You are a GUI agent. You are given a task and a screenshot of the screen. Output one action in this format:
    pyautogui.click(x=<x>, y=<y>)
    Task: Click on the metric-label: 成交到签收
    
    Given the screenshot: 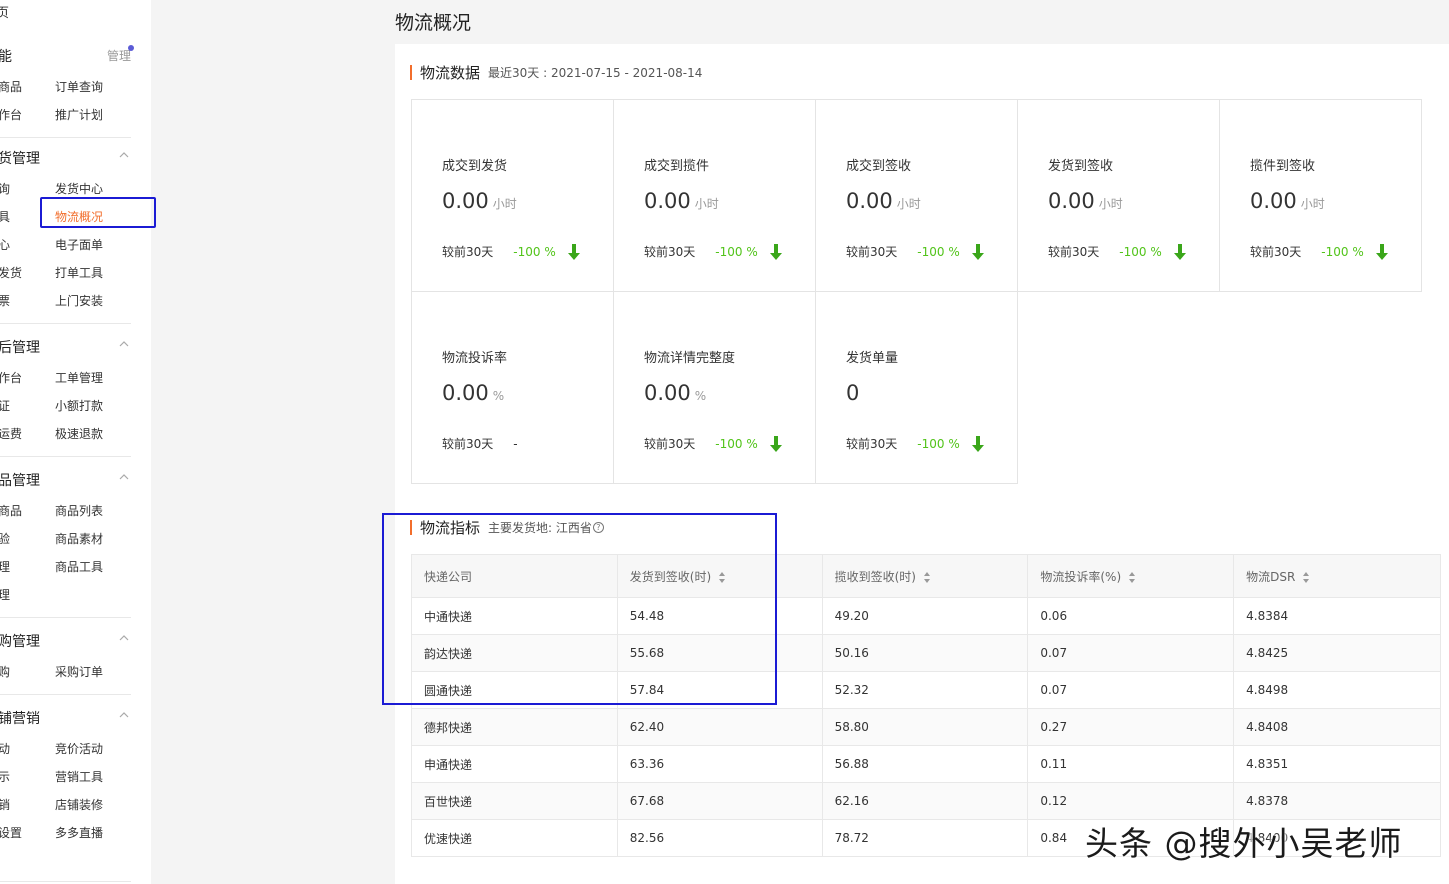 What is the action you would take?
    pyautogui.click(x=879, y=166)
    